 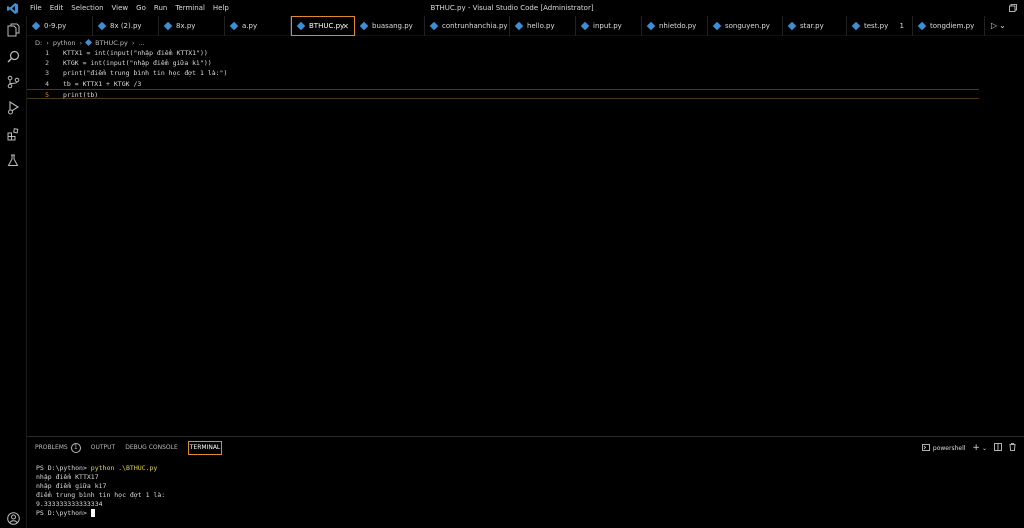 I want to click on terminal-line: điểm trung bình tin học đợt 1 là:, so click(x=101, y=495).